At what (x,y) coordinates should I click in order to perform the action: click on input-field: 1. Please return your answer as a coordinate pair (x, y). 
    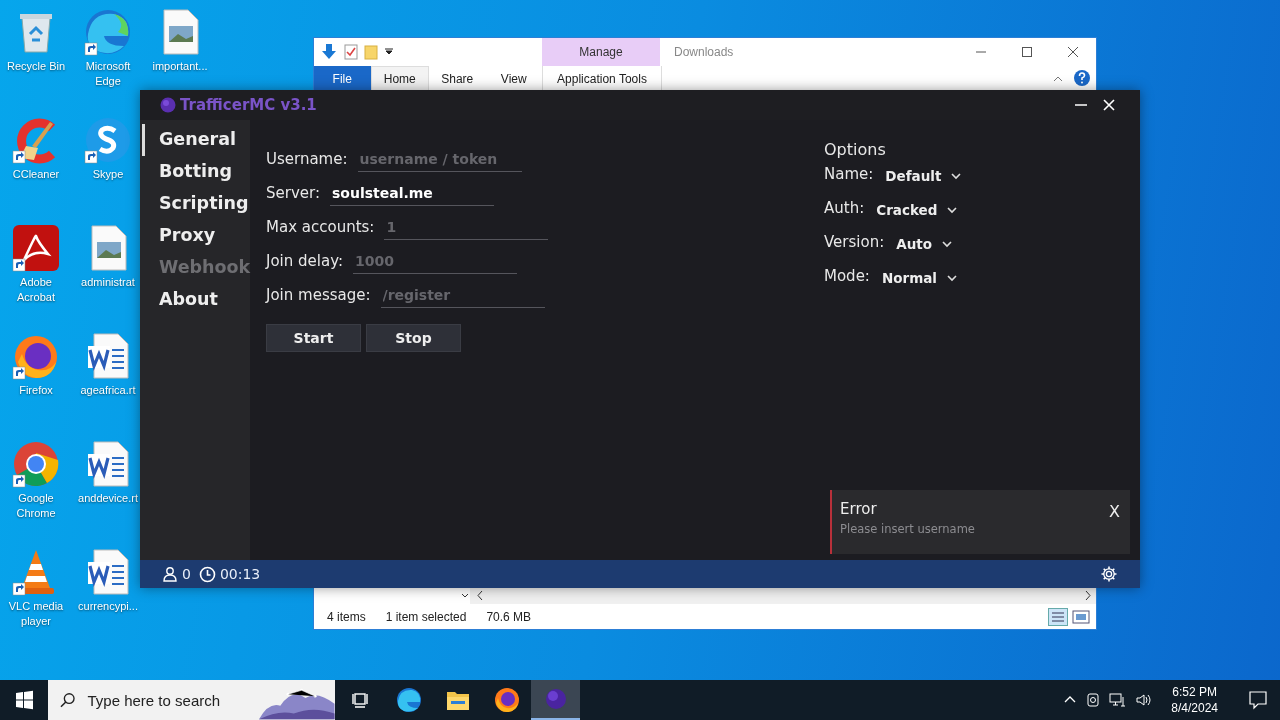
    Looking at the image, I should click on (466, 229).